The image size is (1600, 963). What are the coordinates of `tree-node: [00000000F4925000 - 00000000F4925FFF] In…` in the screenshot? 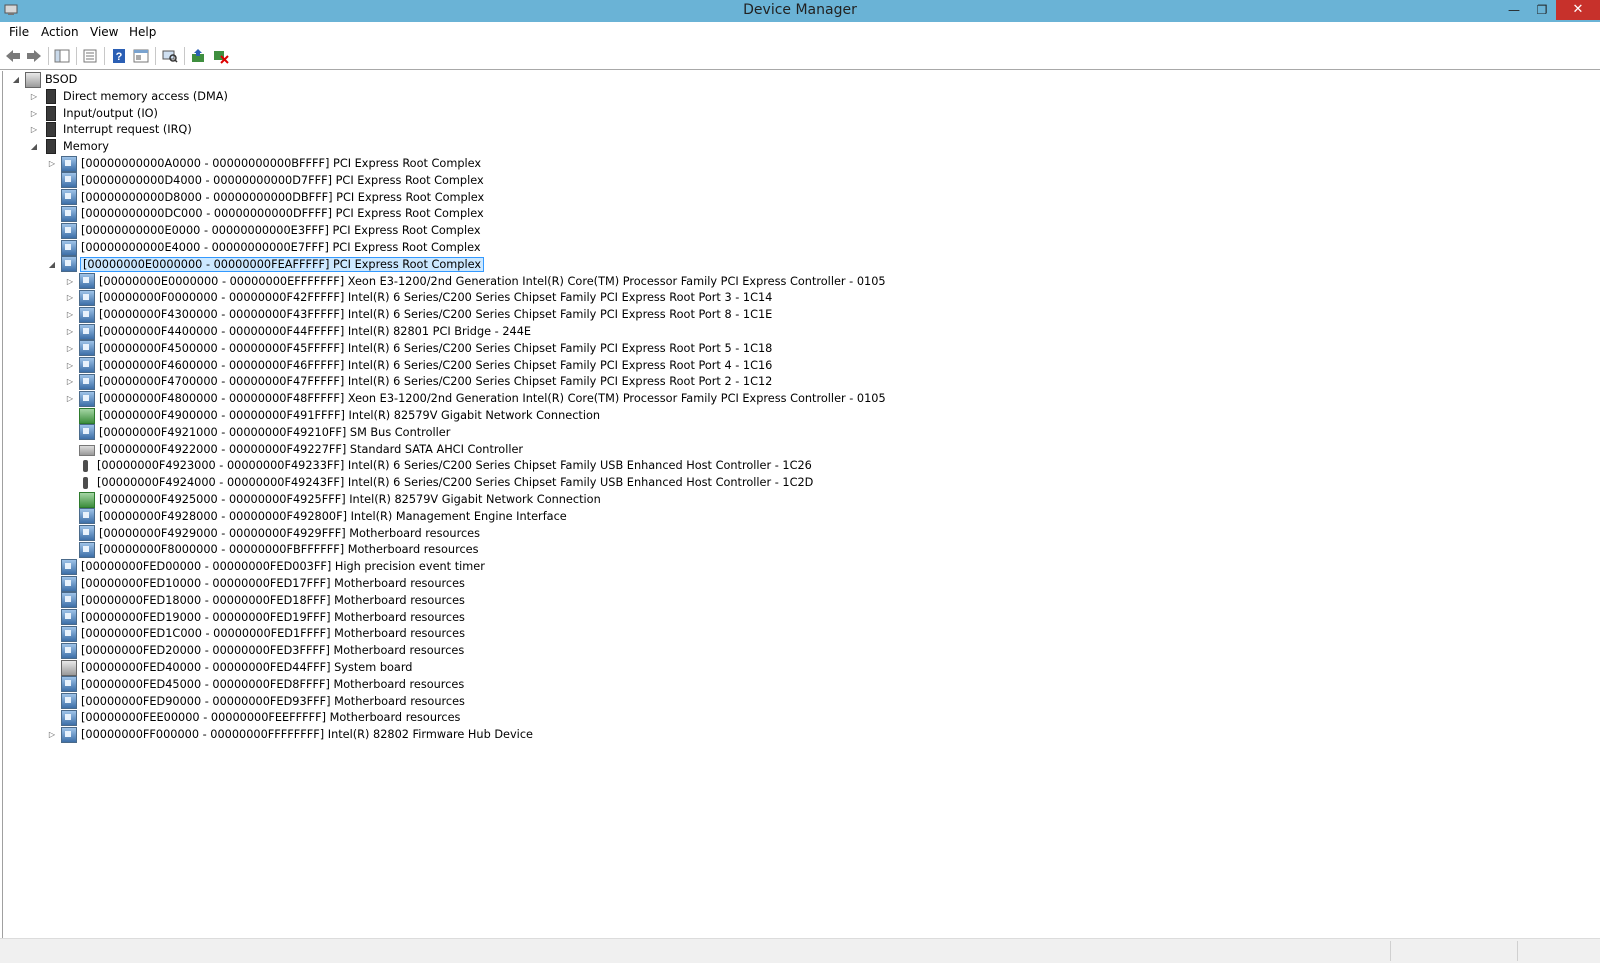 It's located at (333, 499).